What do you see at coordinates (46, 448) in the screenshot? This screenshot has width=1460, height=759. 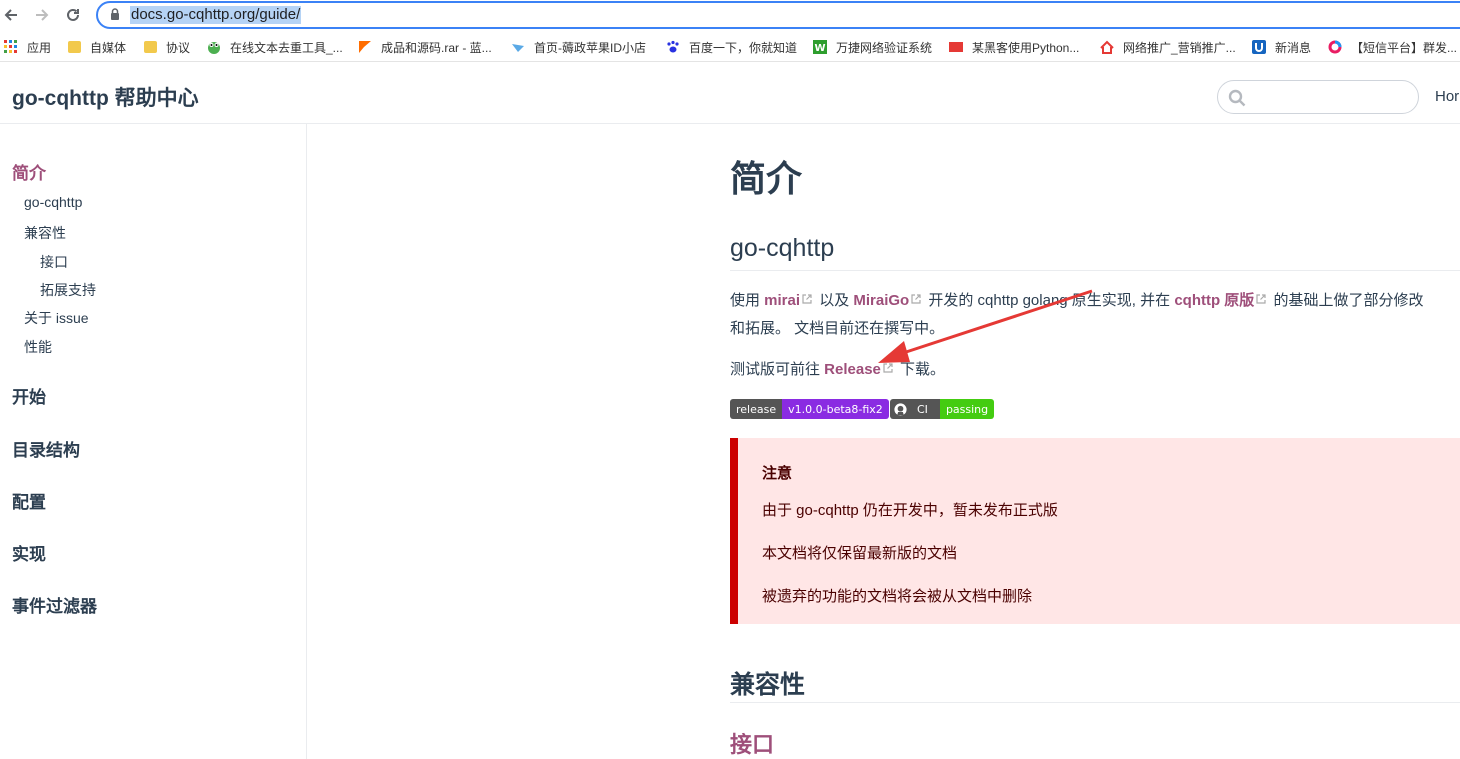 I see `sidebar-group-directory: 目录结构` at bounding box center [46, 448].